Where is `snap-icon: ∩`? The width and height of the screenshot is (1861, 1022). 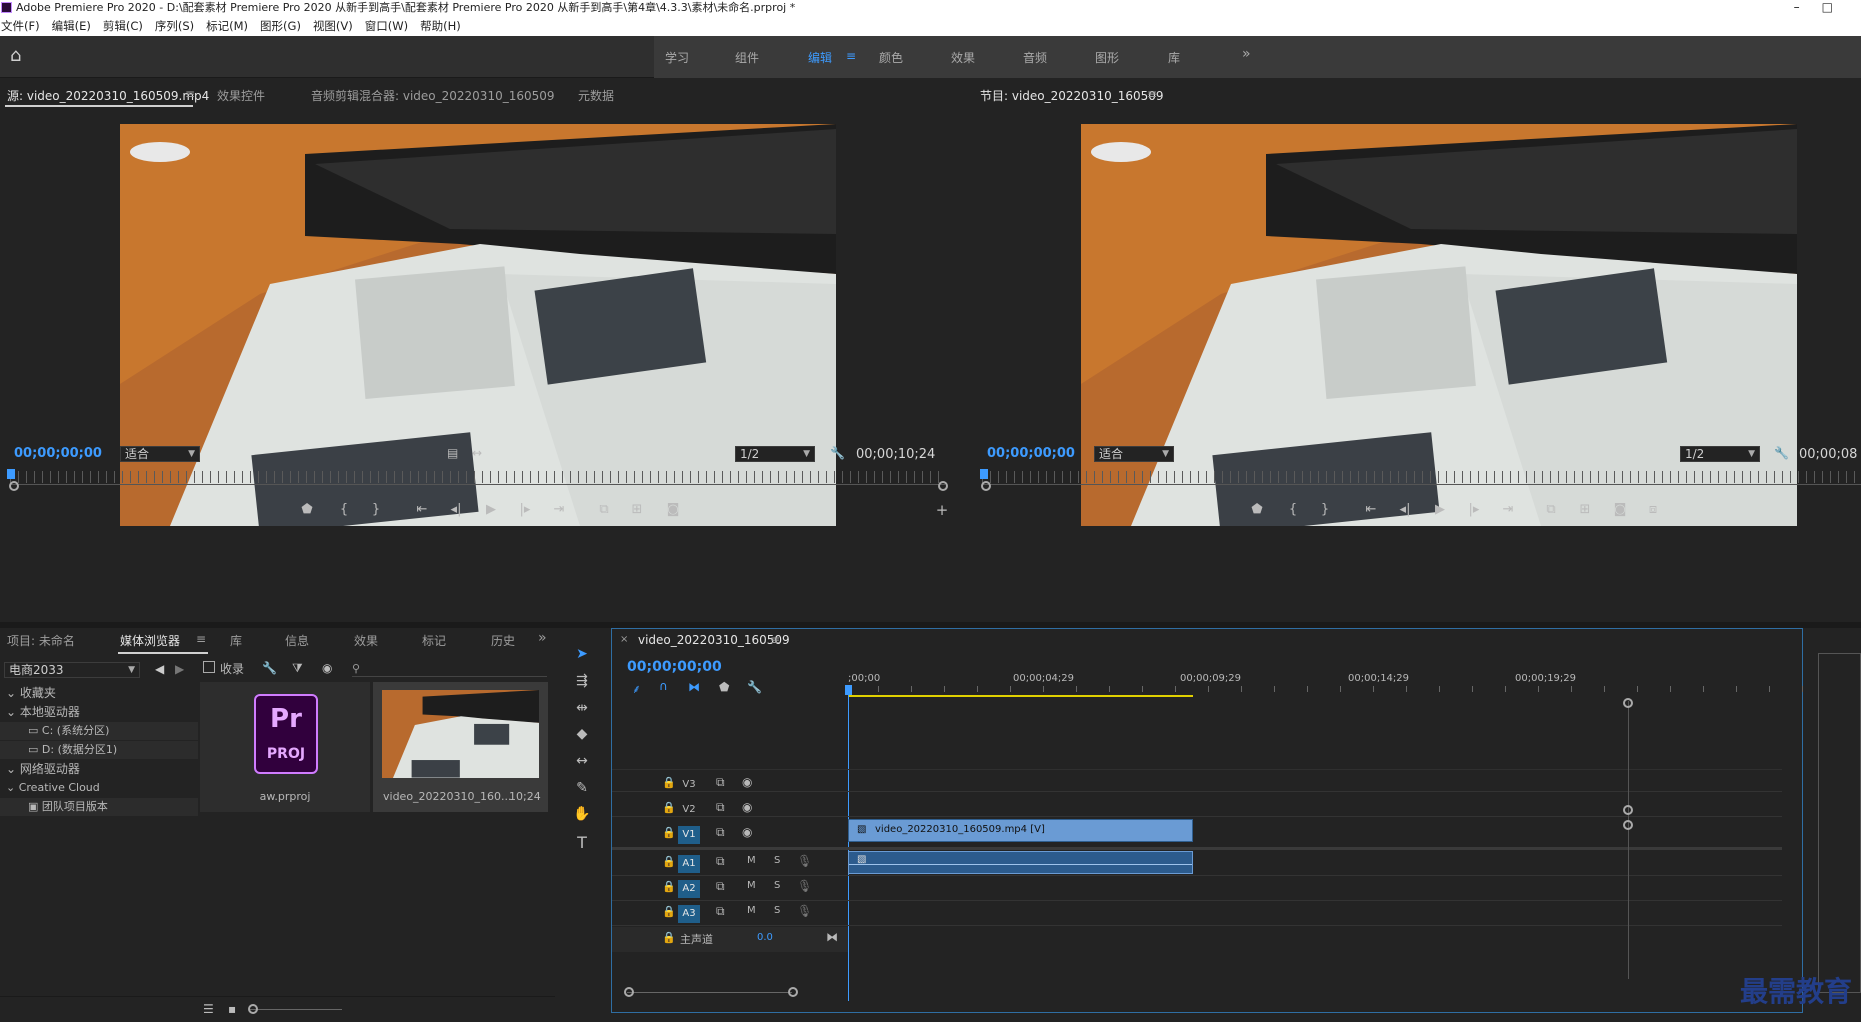
snap-icon: ∩ is located at coordinates (663, 686).